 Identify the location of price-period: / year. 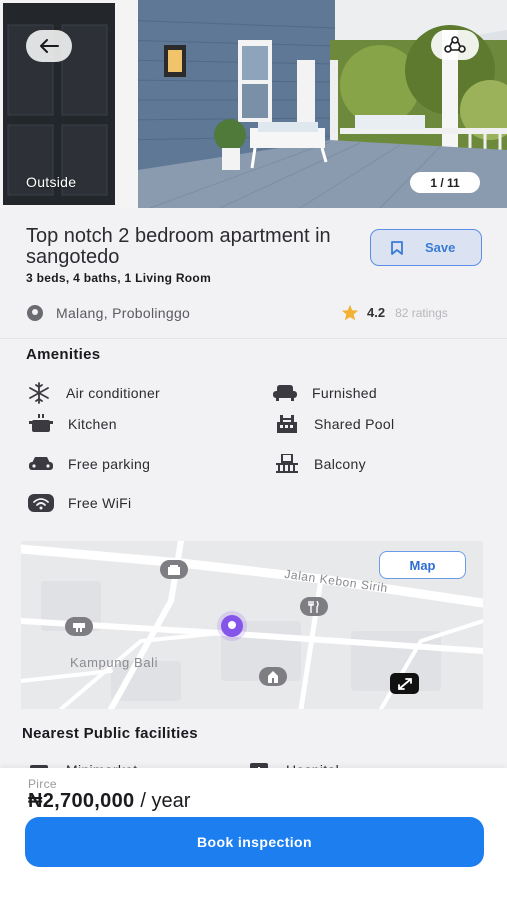
(165, 801).